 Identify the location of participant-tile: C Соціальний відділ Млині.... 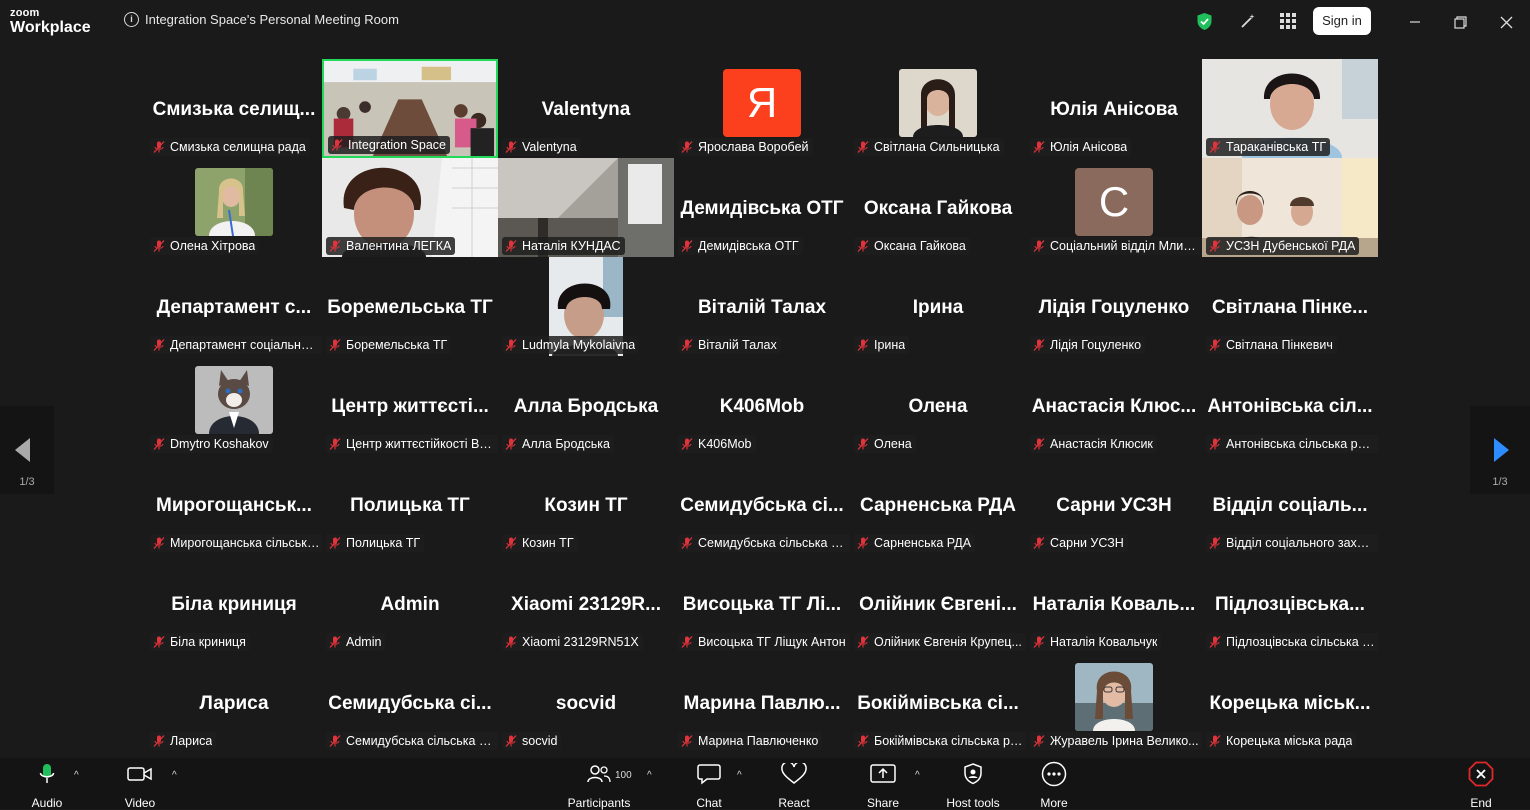
(1114, 207).